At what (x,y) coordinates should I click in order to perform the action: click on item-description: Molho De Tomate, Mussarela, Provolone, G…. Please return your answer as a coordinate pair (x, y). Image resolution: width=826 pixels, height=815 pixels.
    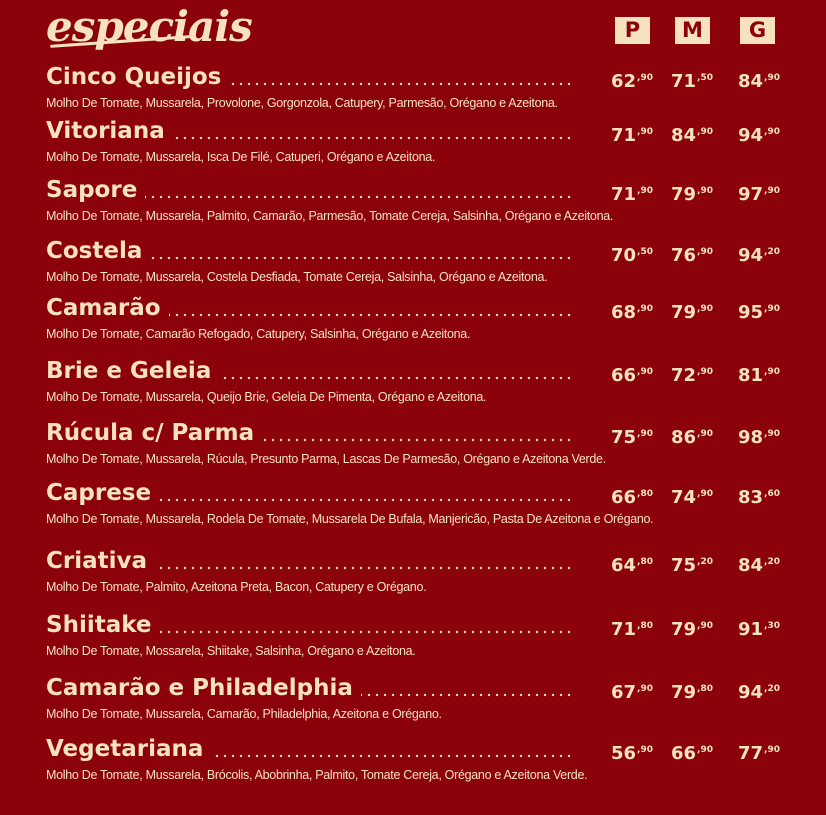
    Looking at the image, I should click on (302, 103).